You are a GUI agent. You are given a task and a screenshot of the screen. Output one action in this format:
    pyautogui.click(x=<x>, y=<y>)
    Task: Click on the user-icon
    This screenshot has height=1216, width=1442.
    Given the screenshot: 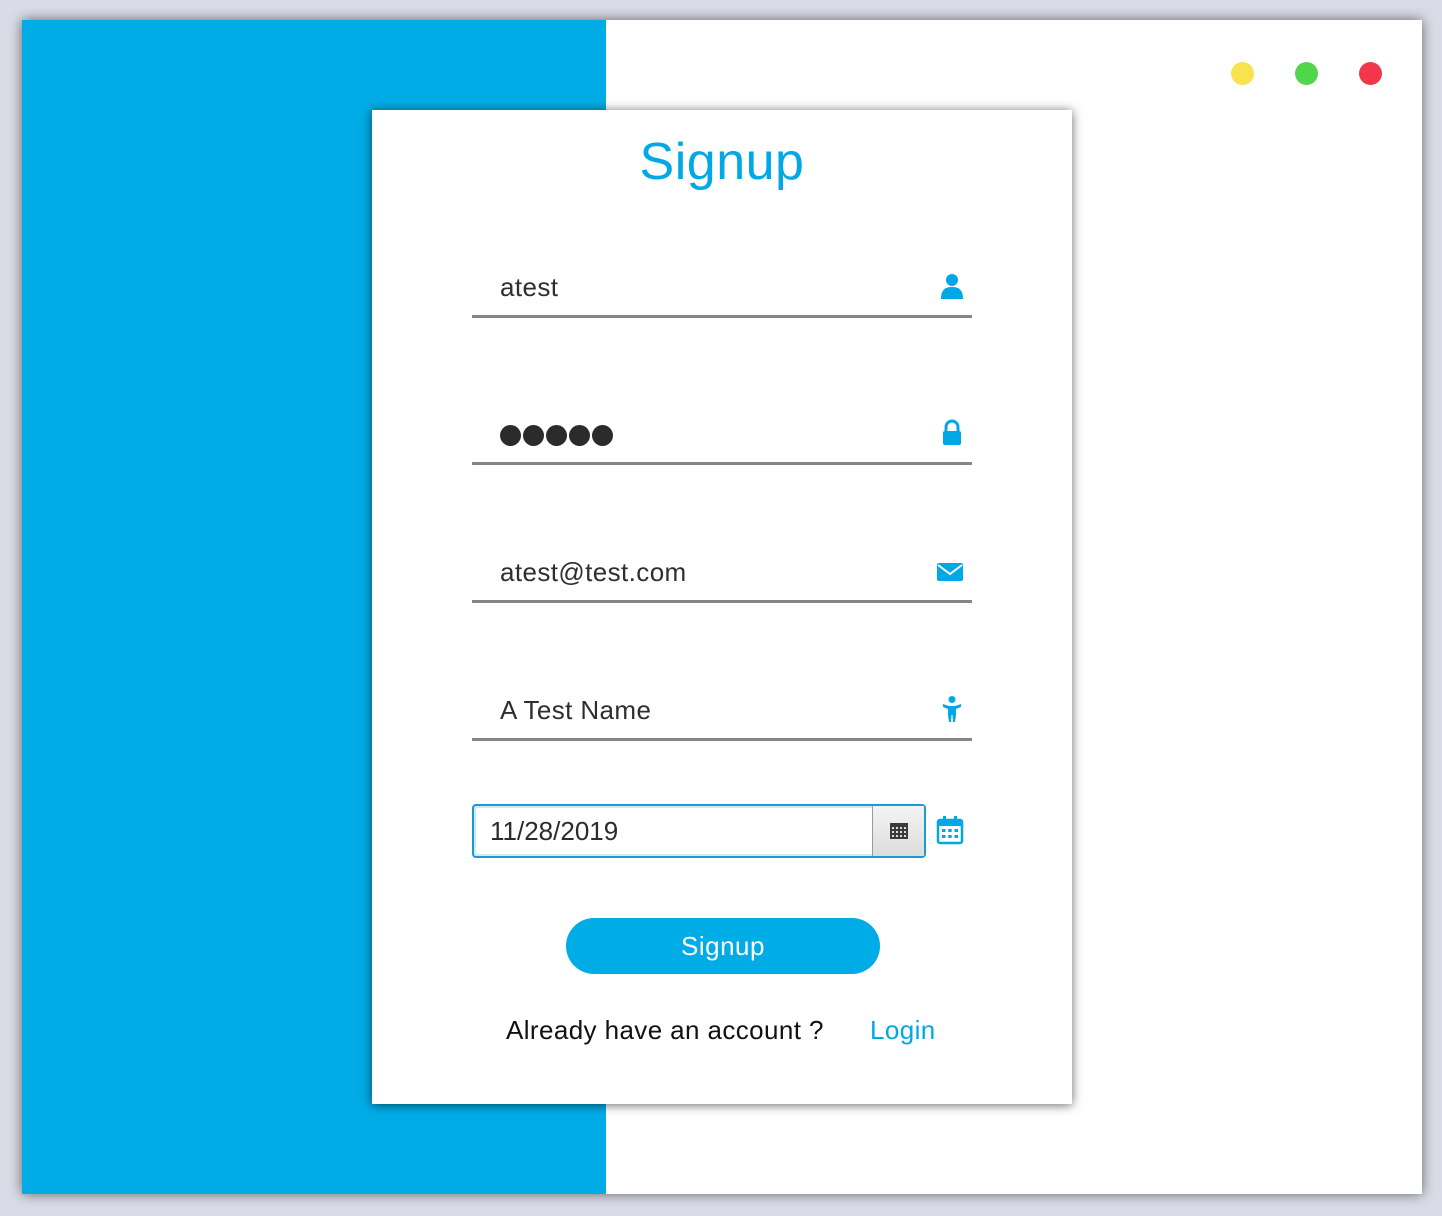 What is the action you would take?
    pyautogui.click(x=952, y=286)
    